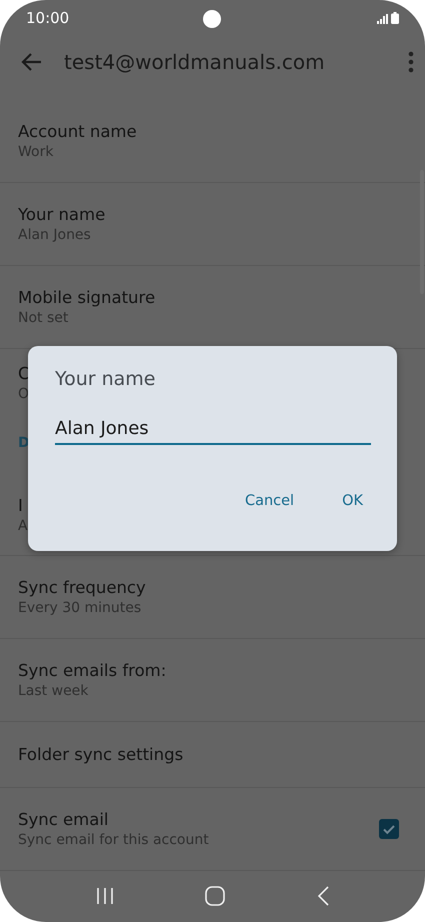  I want to click on more-options-icon, so click(411, 61).